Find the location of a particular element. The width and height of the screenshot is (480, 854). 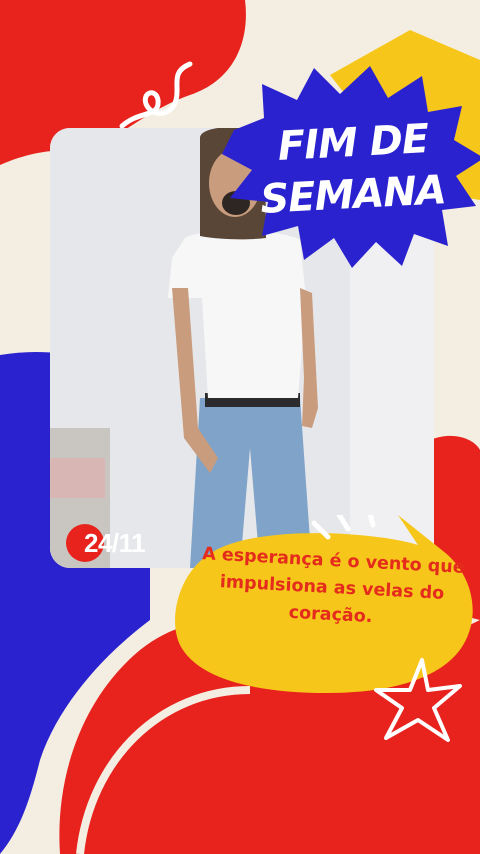

star-outline-icon is located at coordinates (418, 700).